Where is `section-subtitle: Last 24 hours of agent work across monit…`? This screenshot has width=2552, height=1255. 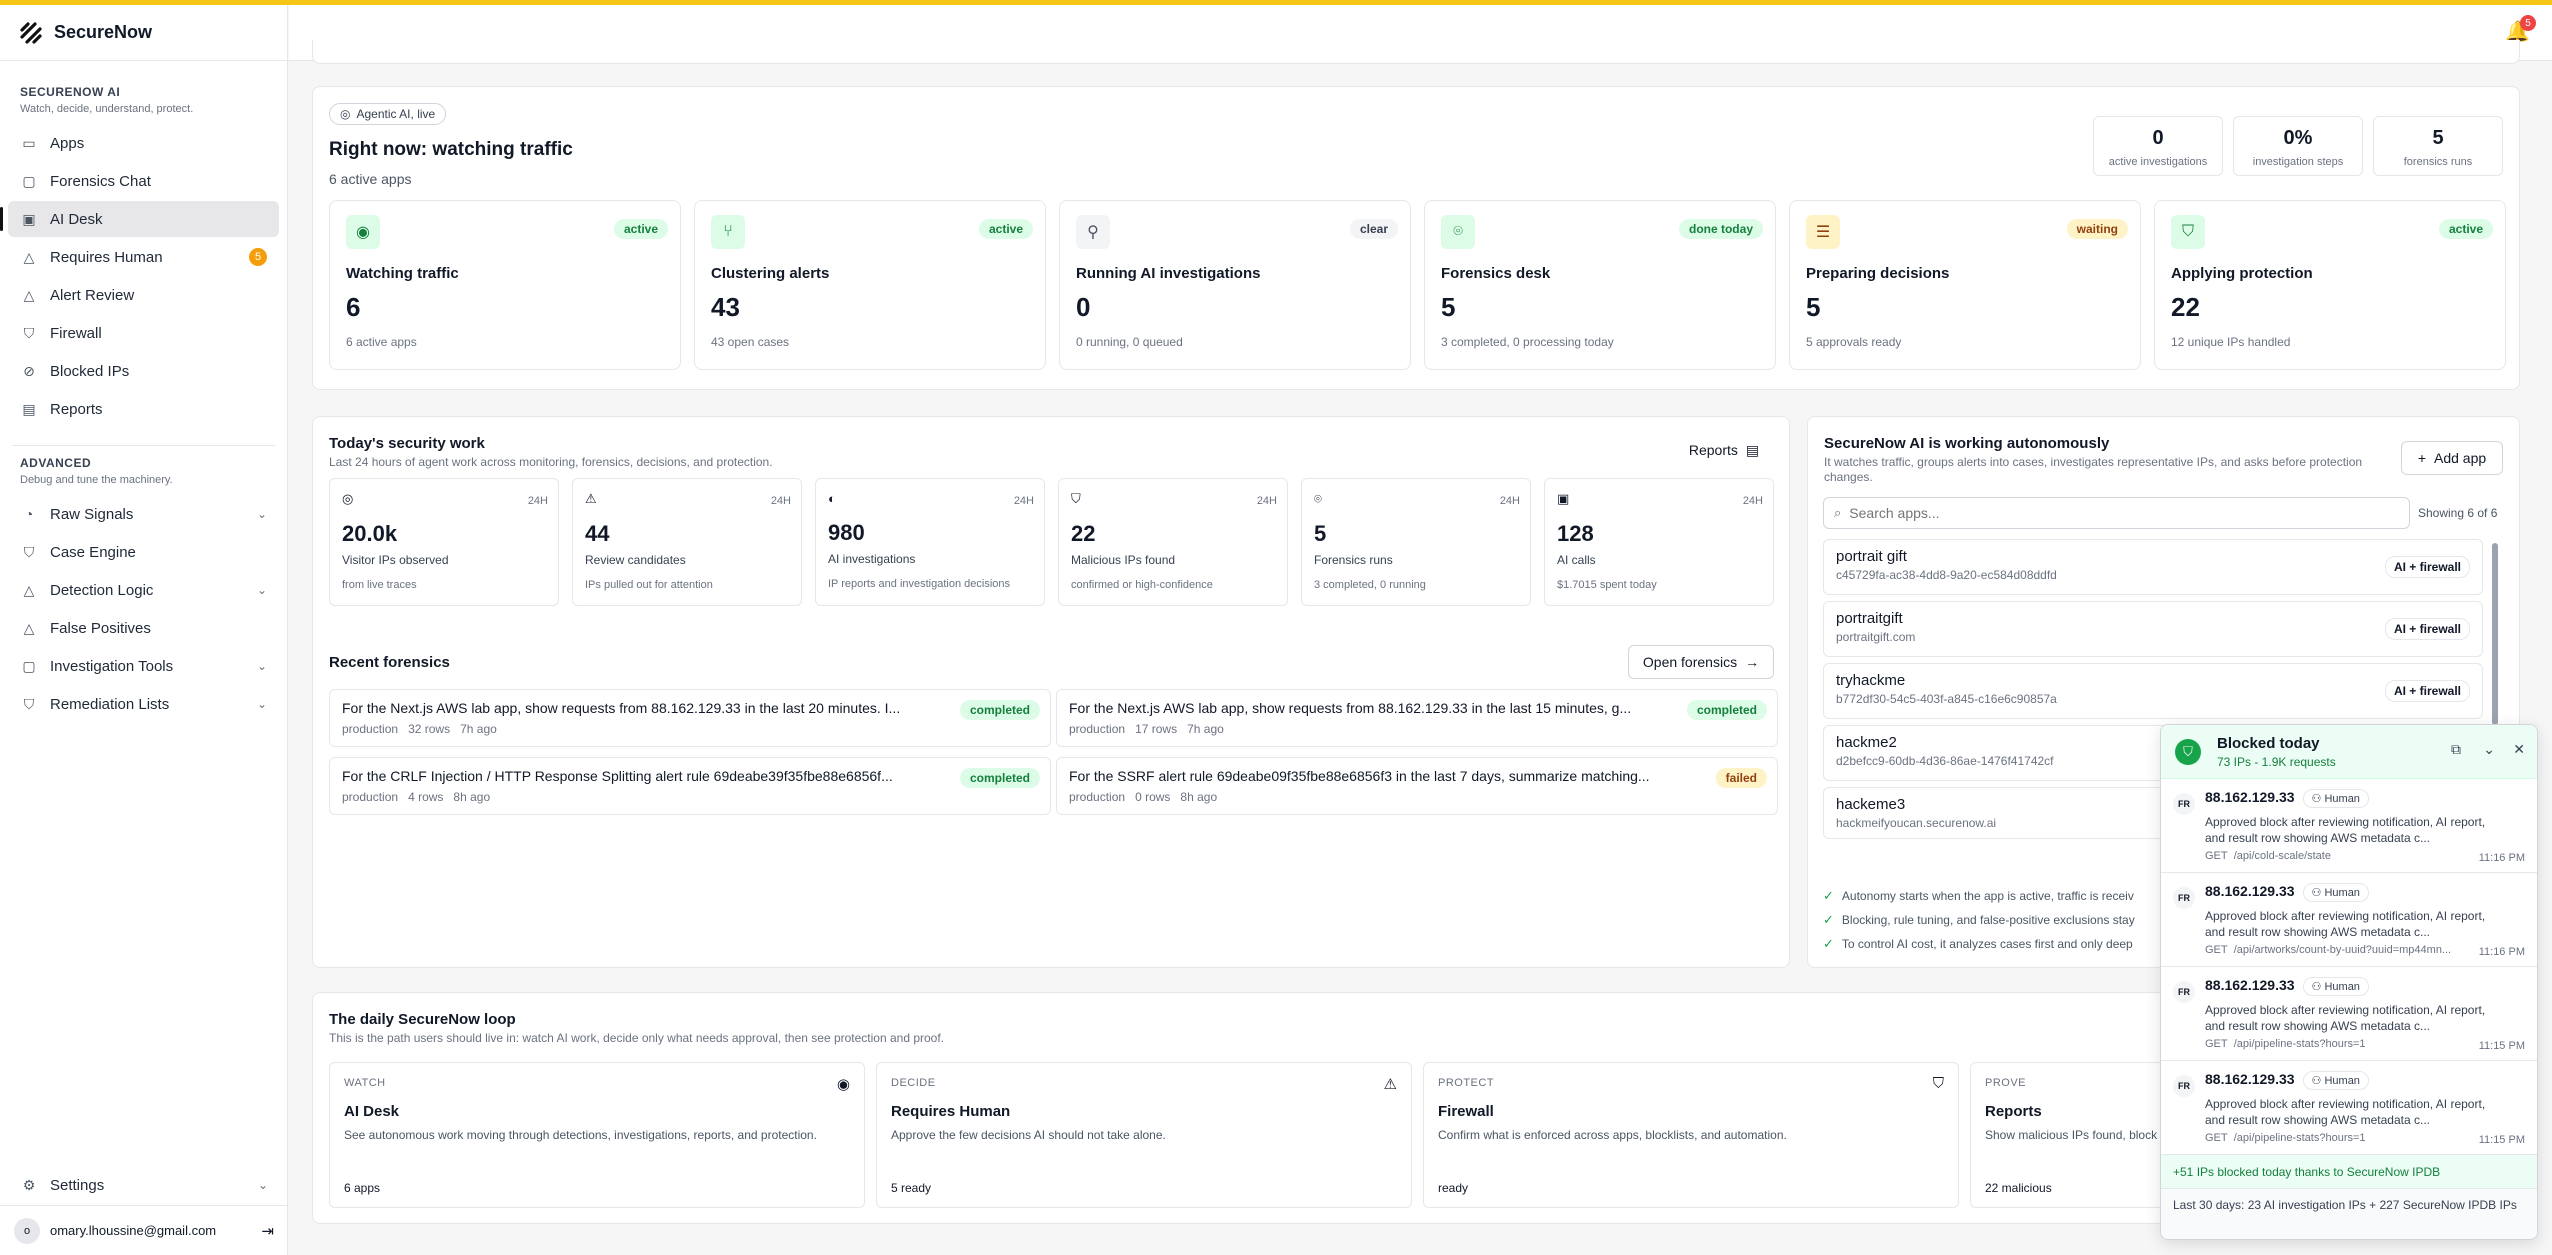
section-subtitle: Last 24 hours of agent work across monit… is located at coordinates (551, 462).